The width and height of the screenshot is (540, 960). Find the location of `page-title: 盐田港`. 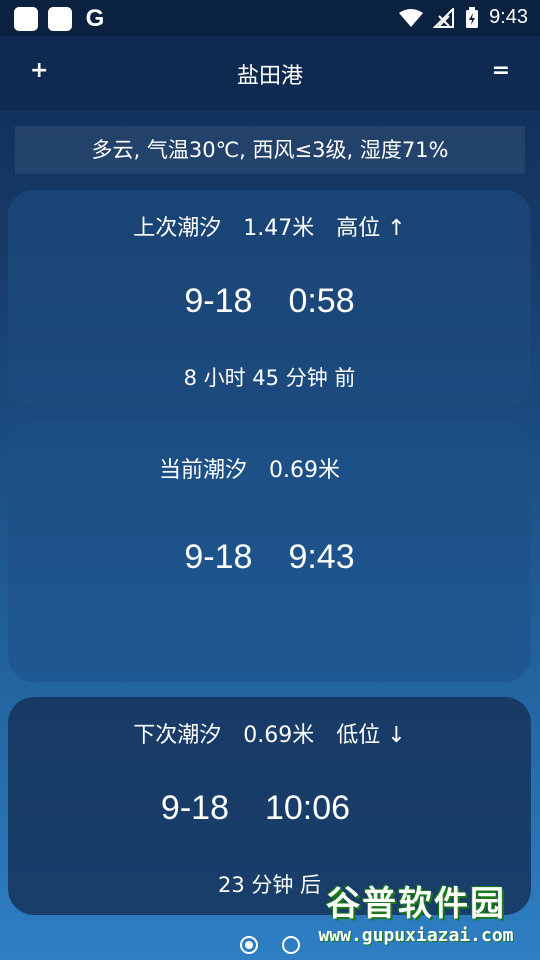

page-title: 盐田港 is located at coordinates (269, 76).